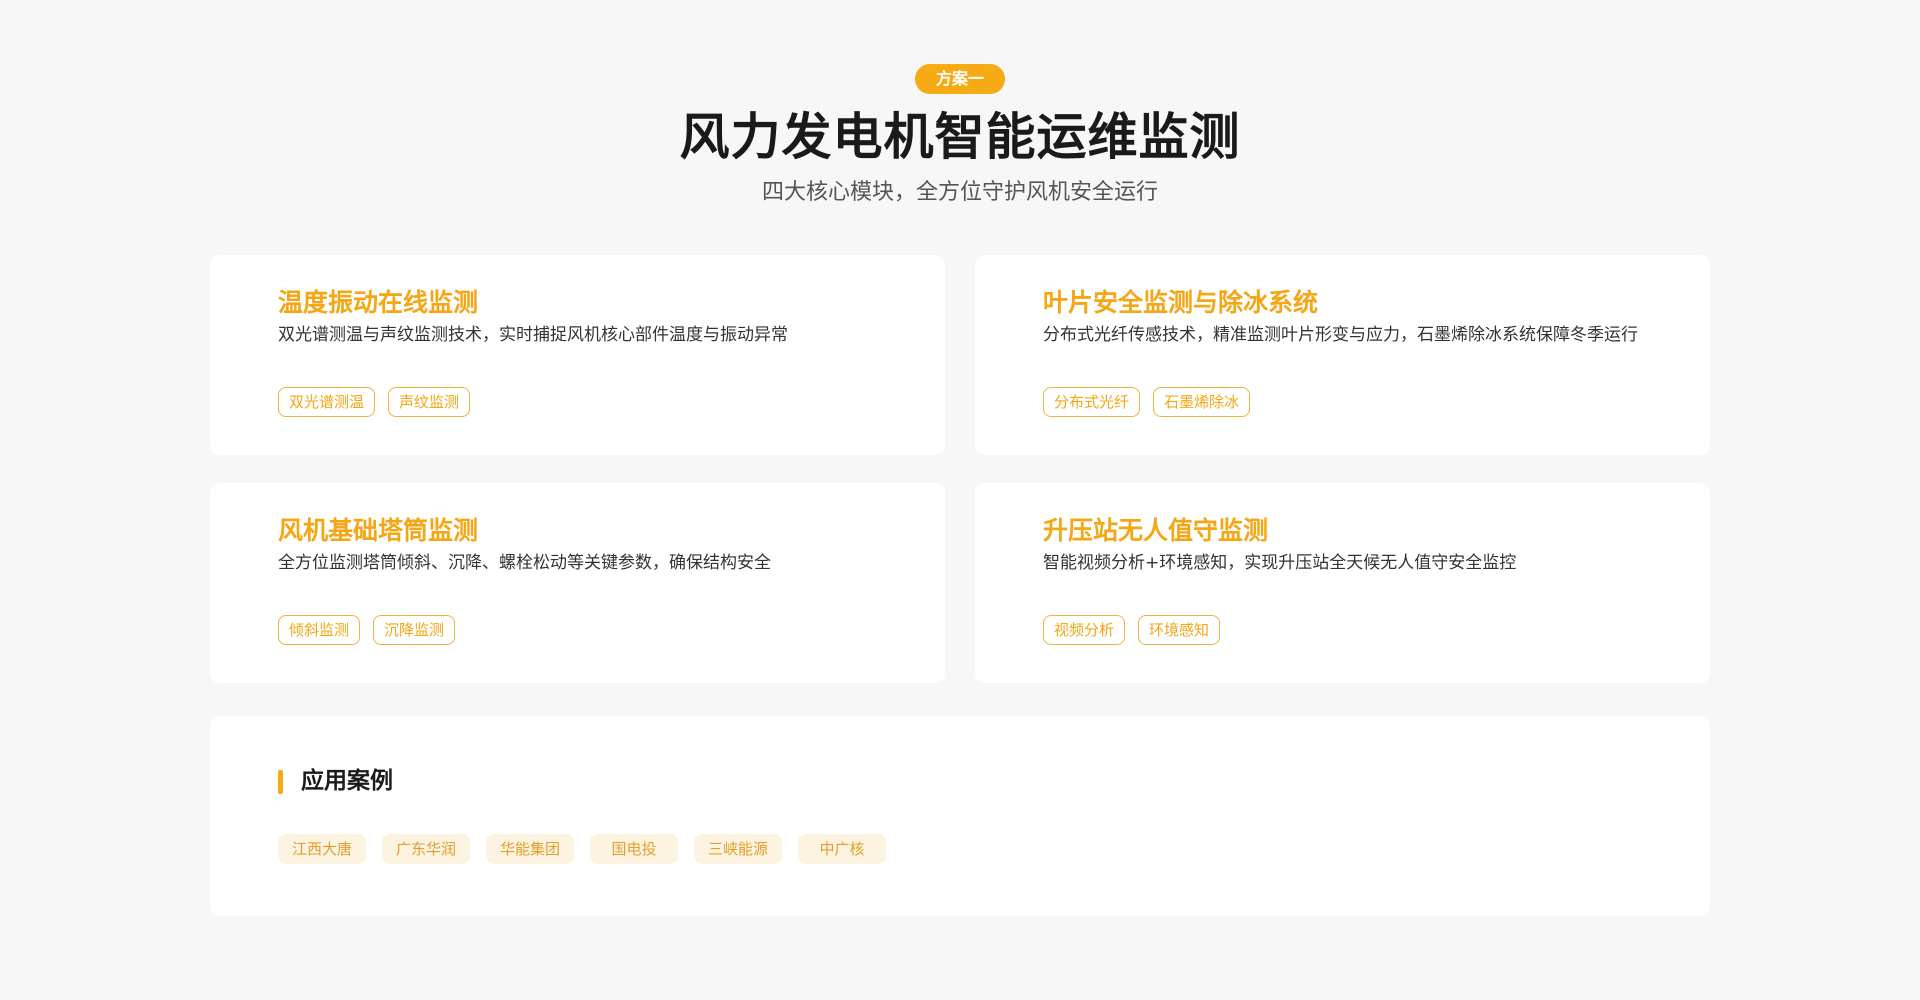  Describe the element at coordinates (530, 849) in the screenshot. I see `case-item: 华能集团` at that location.